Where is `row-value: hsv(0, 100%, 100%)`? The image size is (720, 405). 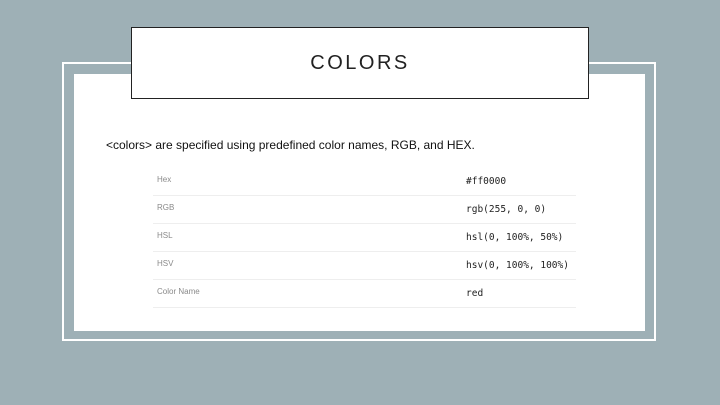 row-value: hsv(0, 100%, 100%) is located at coordinates (517, 265).